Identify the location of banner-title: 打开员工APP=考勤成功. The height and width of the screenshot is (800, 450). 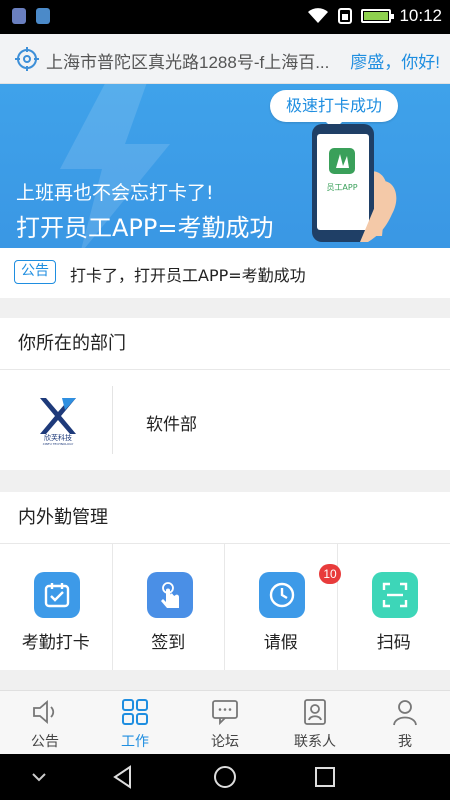
(145, 228).